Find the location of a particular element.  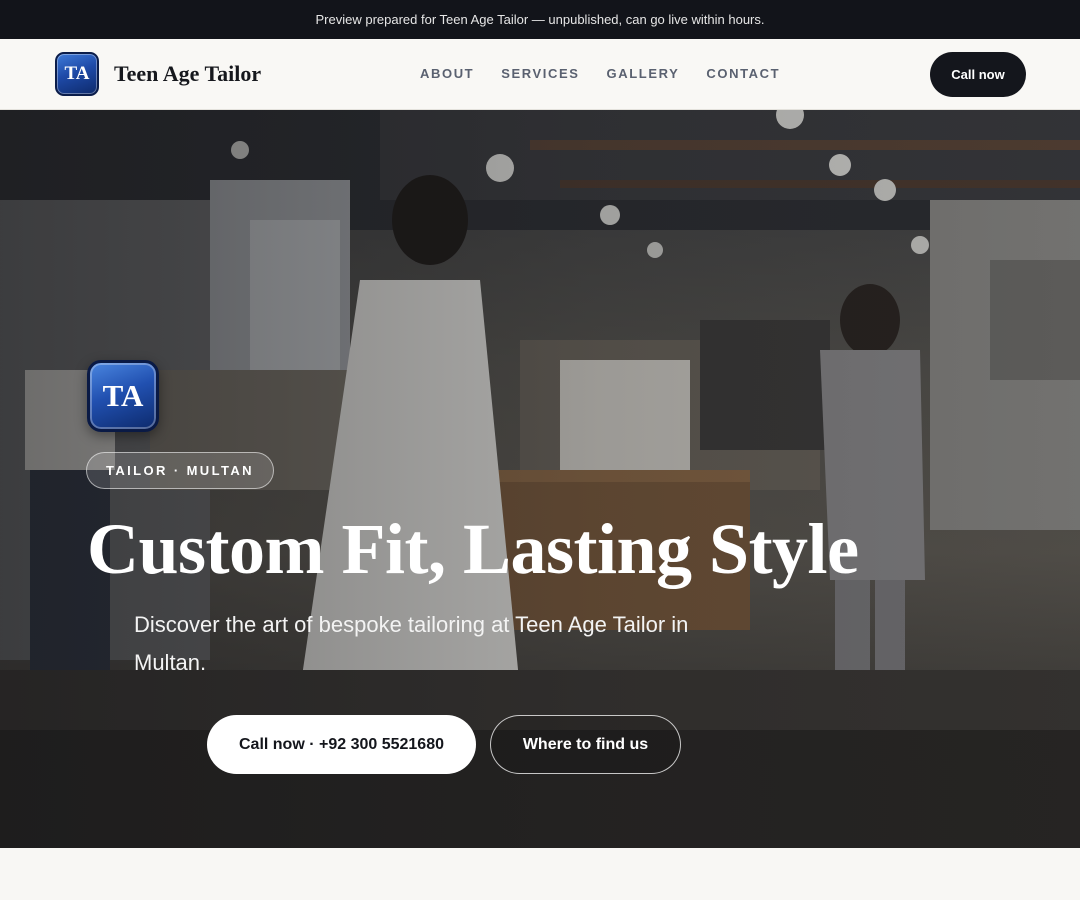

brand-name: Teen Age Tailor is located at coordinates (188, 73).